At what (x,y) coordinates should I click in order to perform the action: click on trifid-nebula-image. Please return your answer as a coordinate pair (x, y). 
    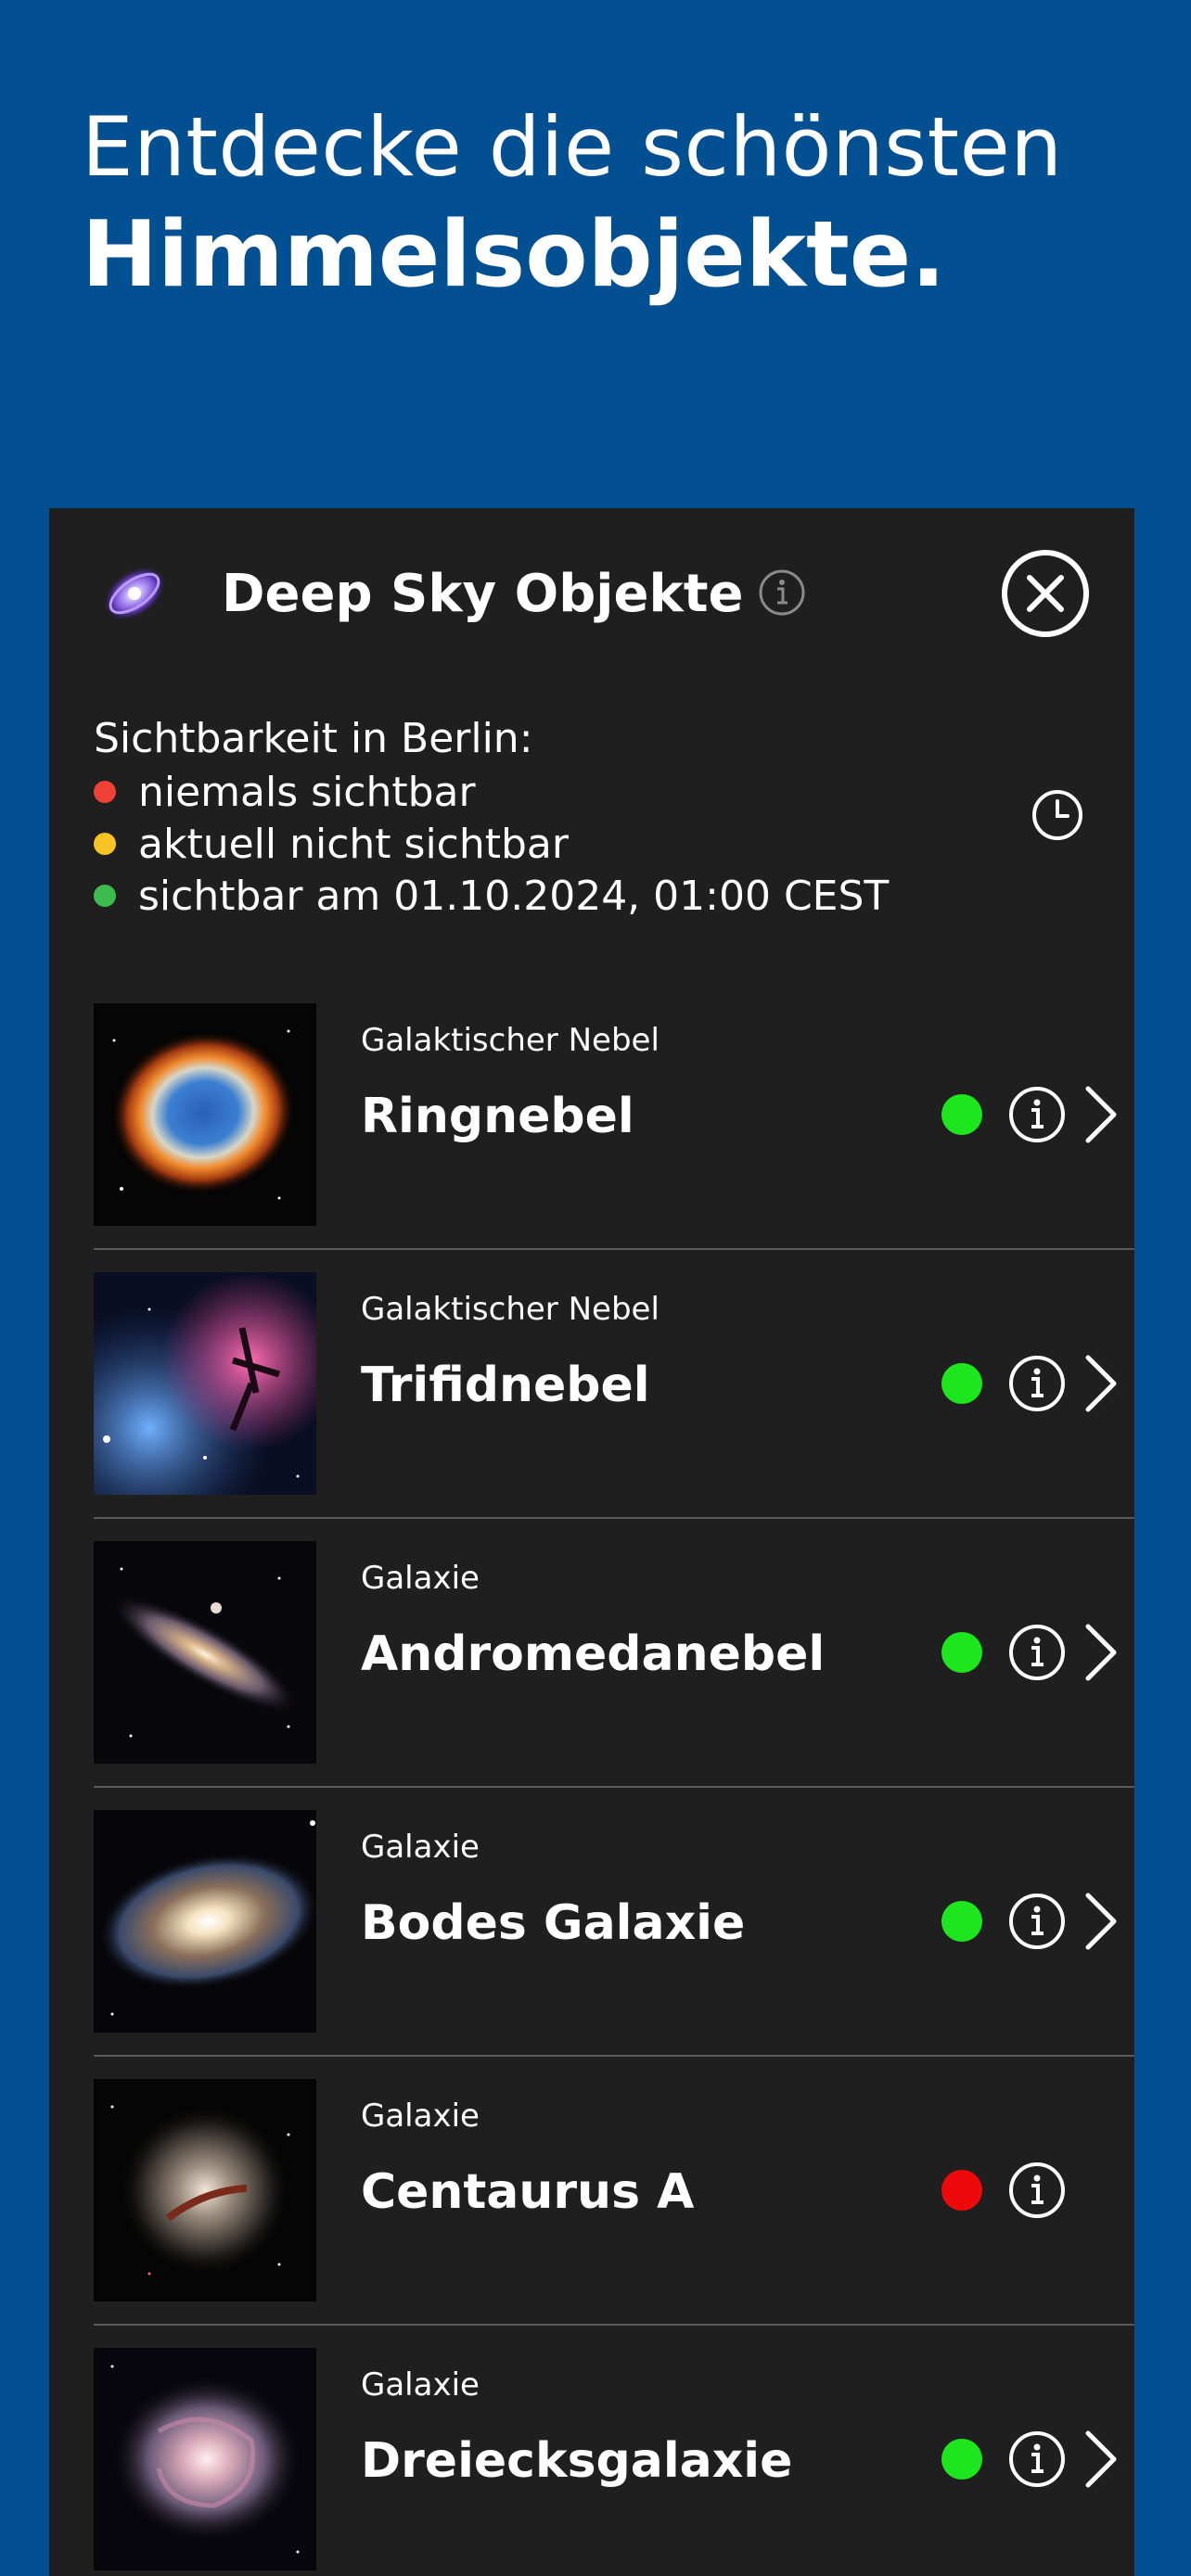
    Looking at the image, I should click on (205, 1384).